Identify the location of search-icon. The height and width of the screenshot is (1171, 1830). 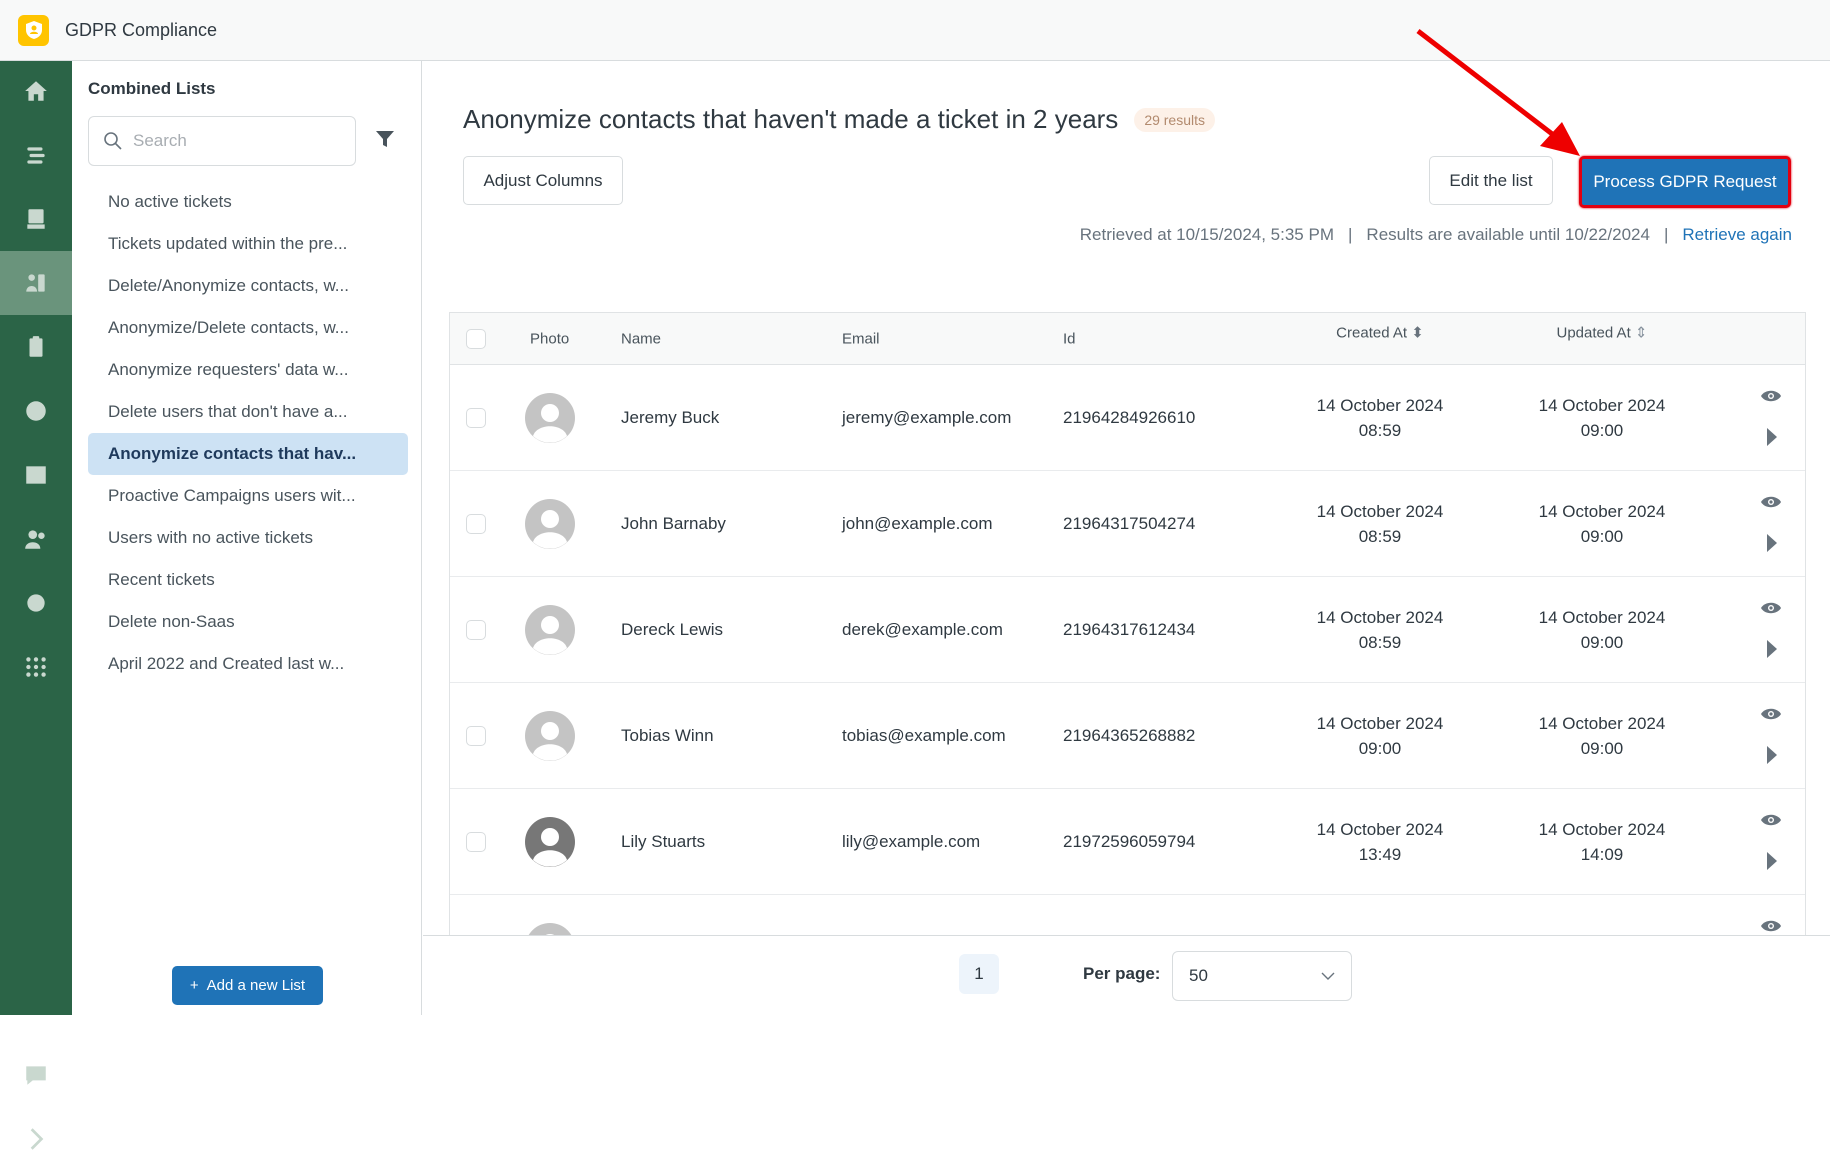
(113, 141).